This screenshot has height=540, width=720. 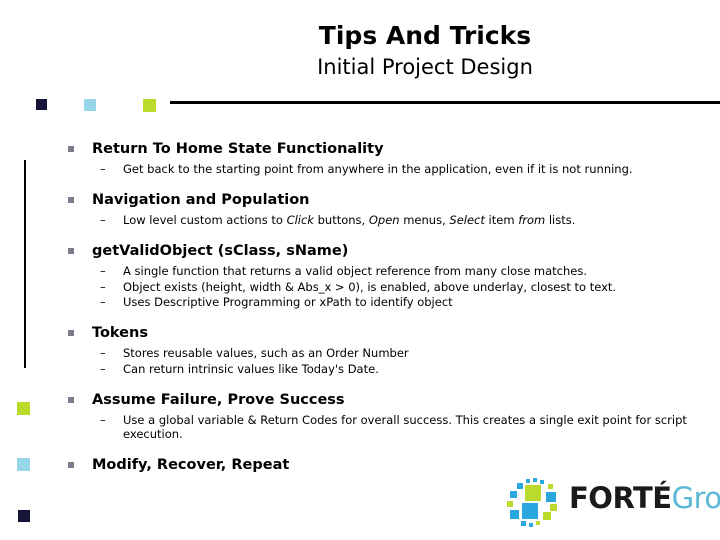 I want to click on bullet-heading-label: Return To Home State Functionality, so click(x=238, y=149).